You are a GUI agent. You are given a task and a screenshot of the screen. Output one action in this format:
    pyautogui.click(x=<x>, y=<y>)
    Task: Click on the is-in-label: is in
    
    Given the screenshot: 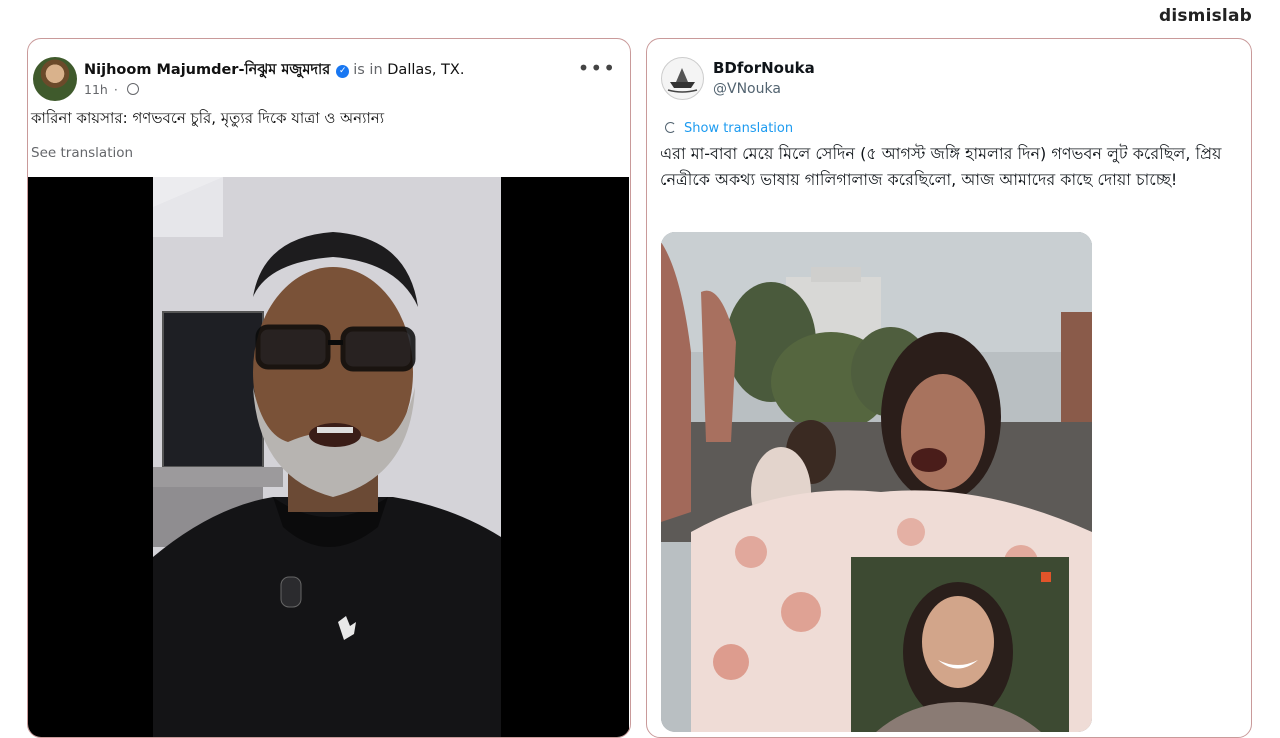 What is the action you would take?
    pyautogui.click(x=368, y=70)
    